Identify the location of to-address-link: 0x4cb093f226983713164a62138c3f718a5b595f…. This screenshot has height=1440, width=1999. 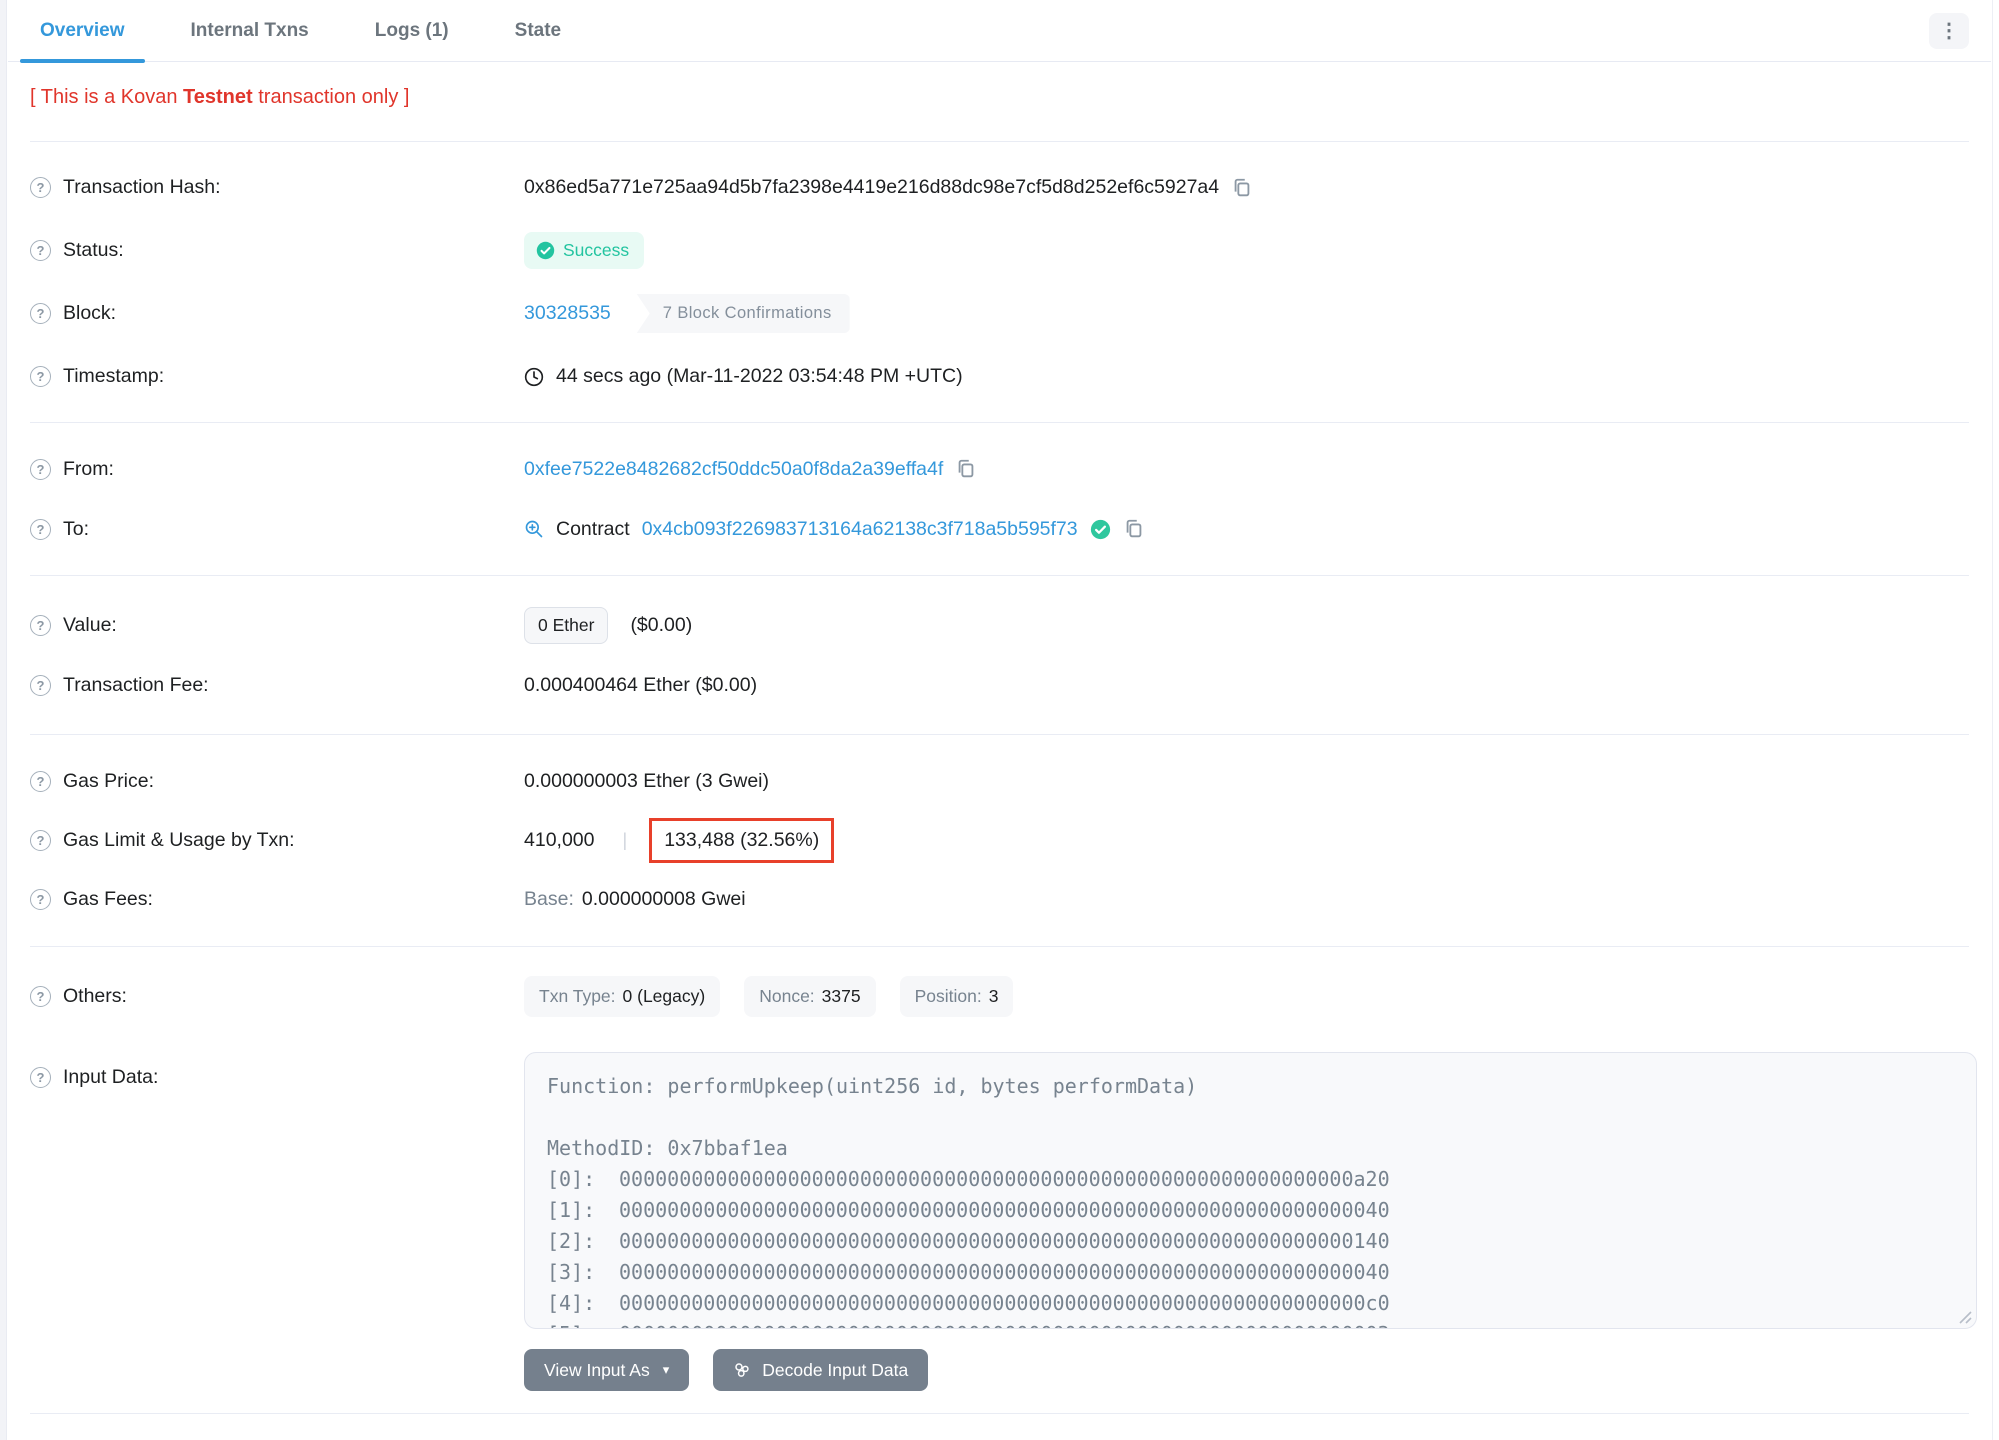
(860, 529).